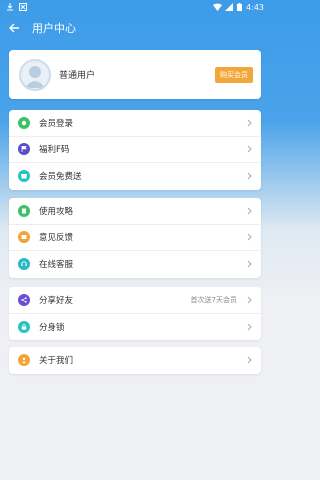 The image size is (320, 480). I want to click on feedback-icon, so click(24, 237).